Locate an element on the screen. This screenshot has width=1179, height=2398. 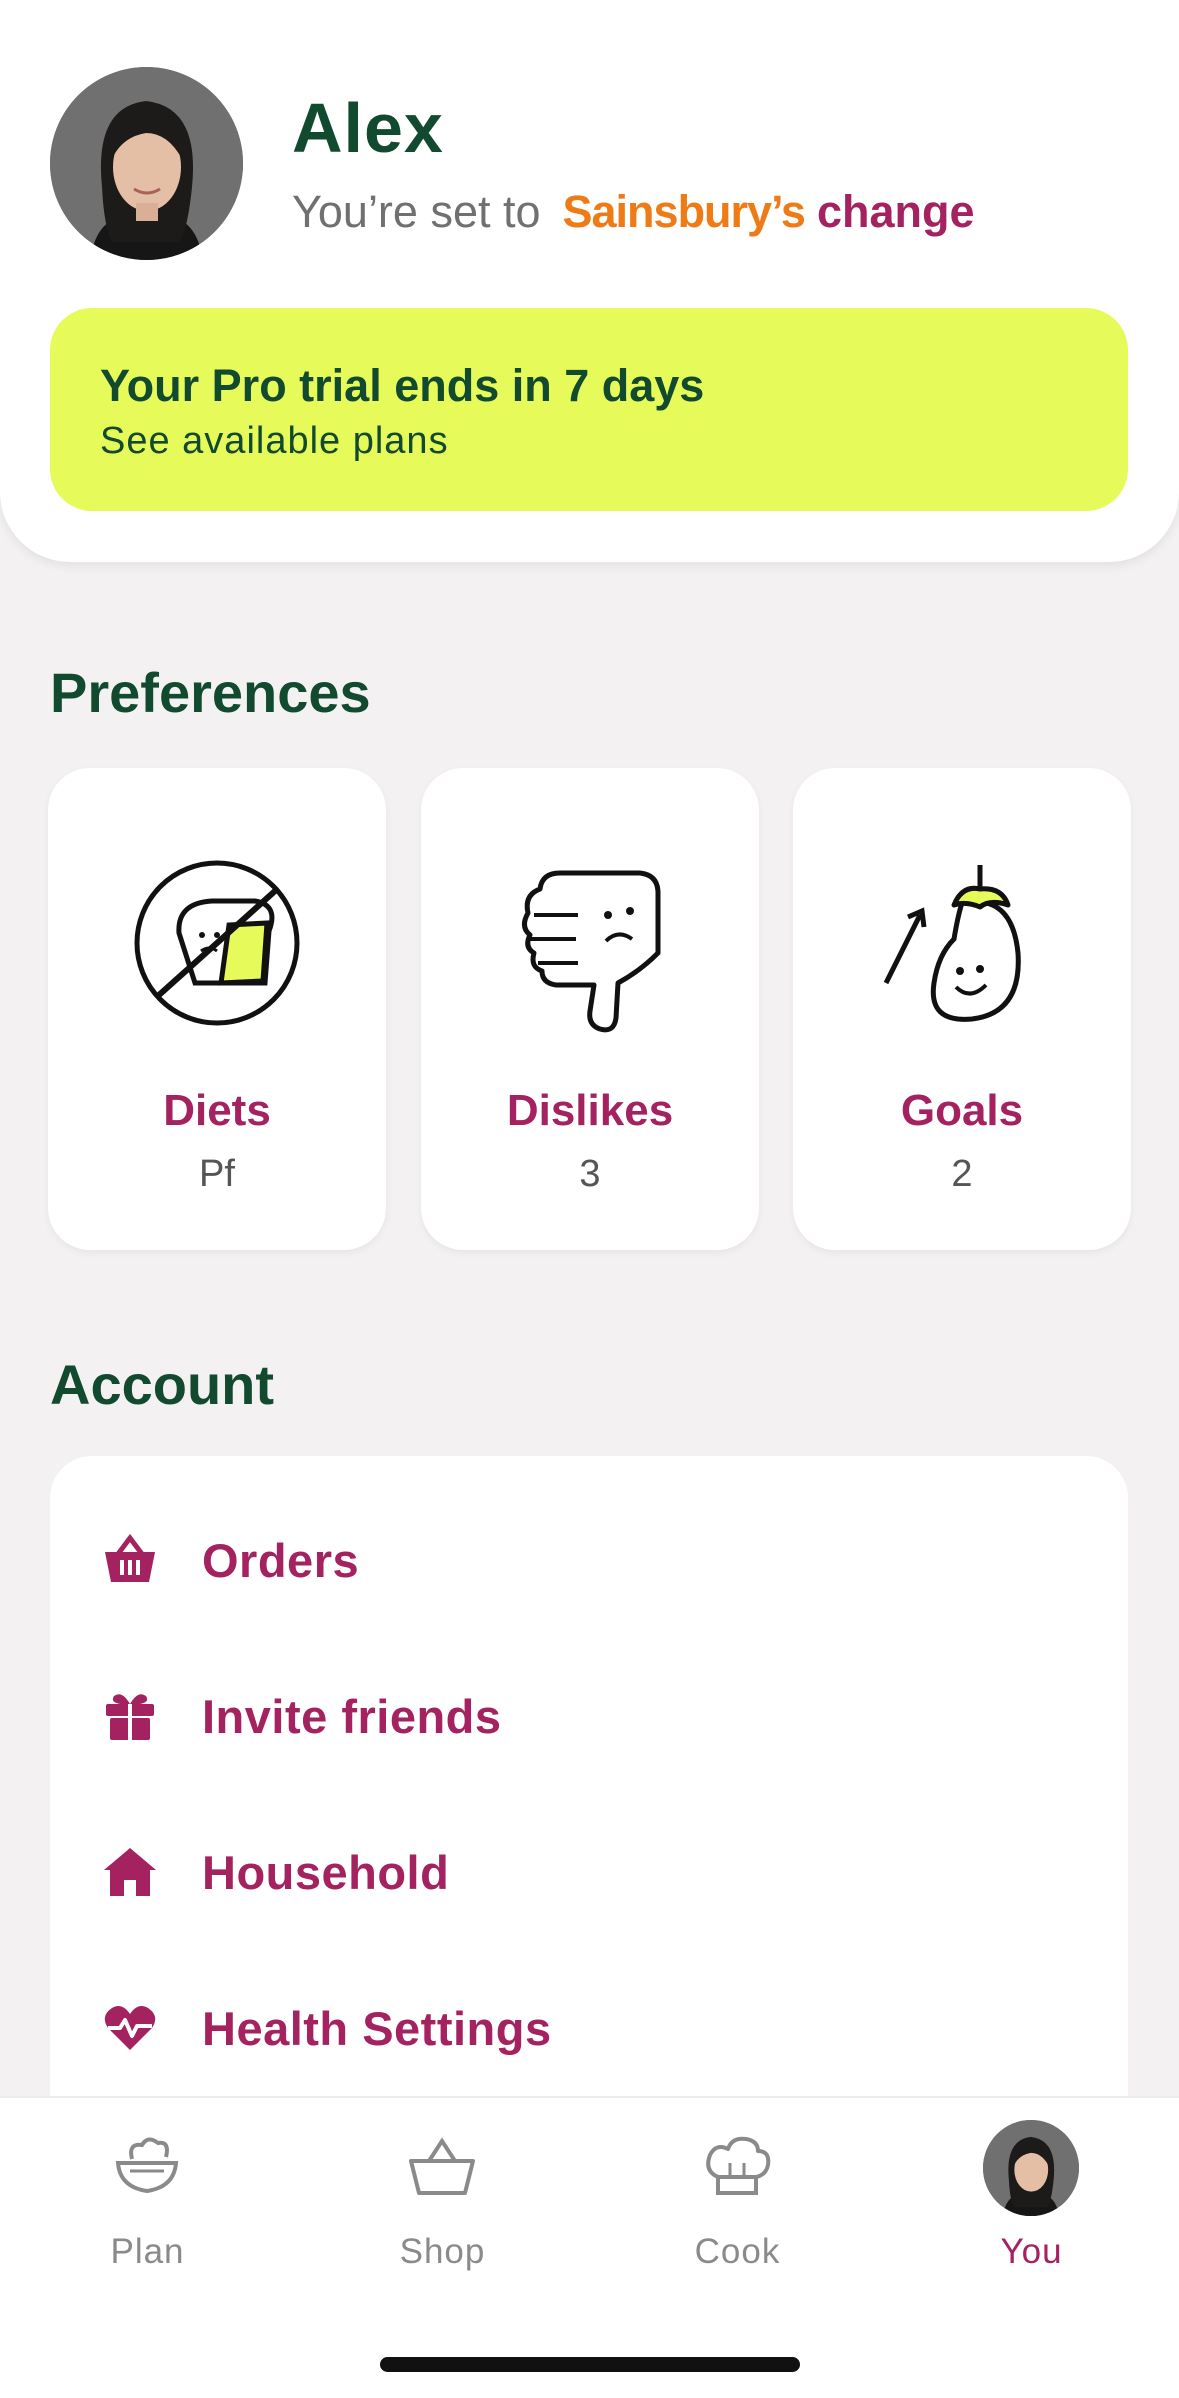
goals-card: Goals 2 is located at coordinates (962, 1009).